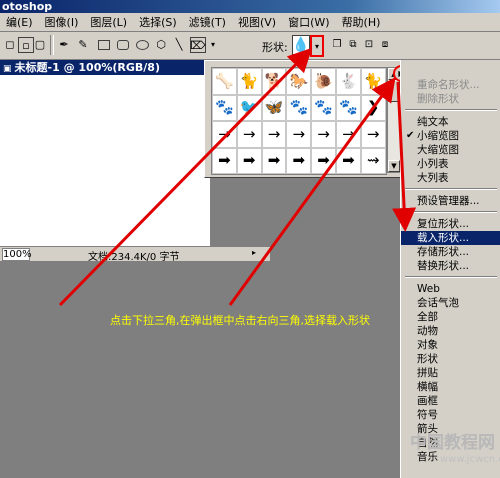  Describe the element at coordinates (452, 443) in the screenshot. I see `watermark-logo: 中国教程网` at that location.